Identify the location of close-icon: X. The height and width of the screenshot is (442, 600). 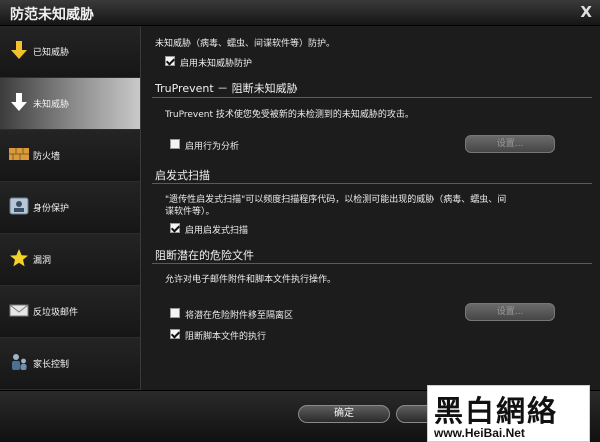
(586, 12).